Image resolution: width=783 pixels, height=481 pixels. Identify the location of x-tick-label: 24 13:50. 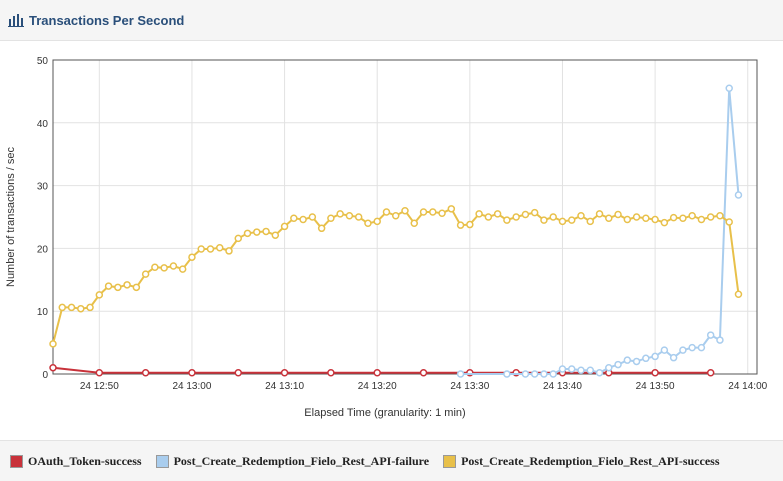
(655, 386).